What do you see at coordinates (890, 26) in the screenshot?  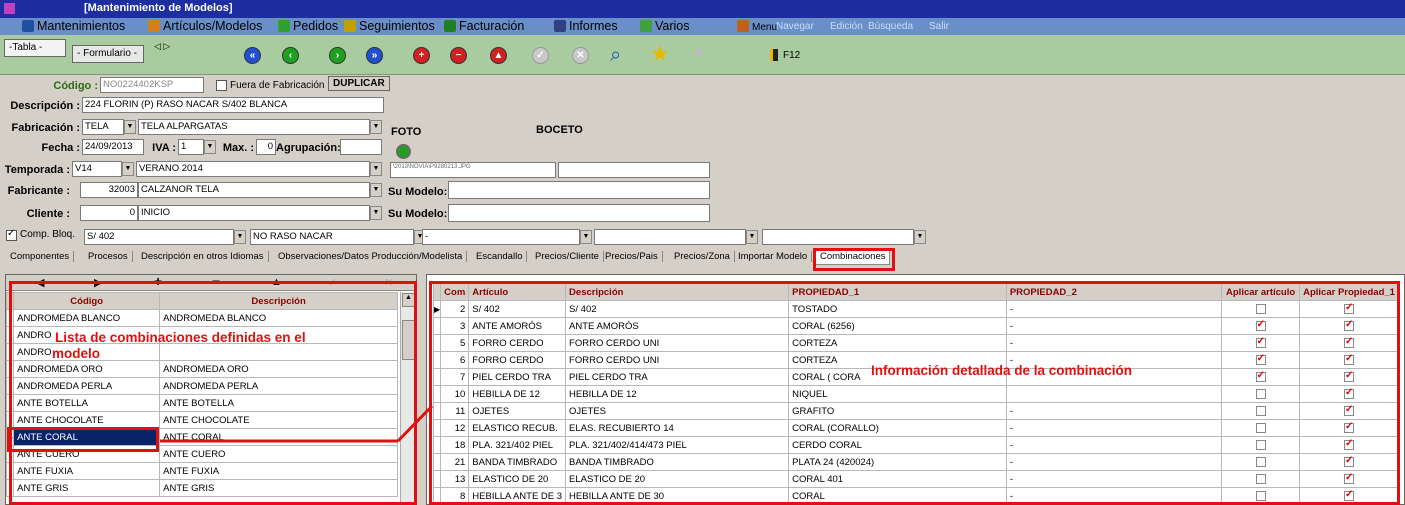 I see `submenu-item-2: Búsqueda` at bounding box center [890, 26].